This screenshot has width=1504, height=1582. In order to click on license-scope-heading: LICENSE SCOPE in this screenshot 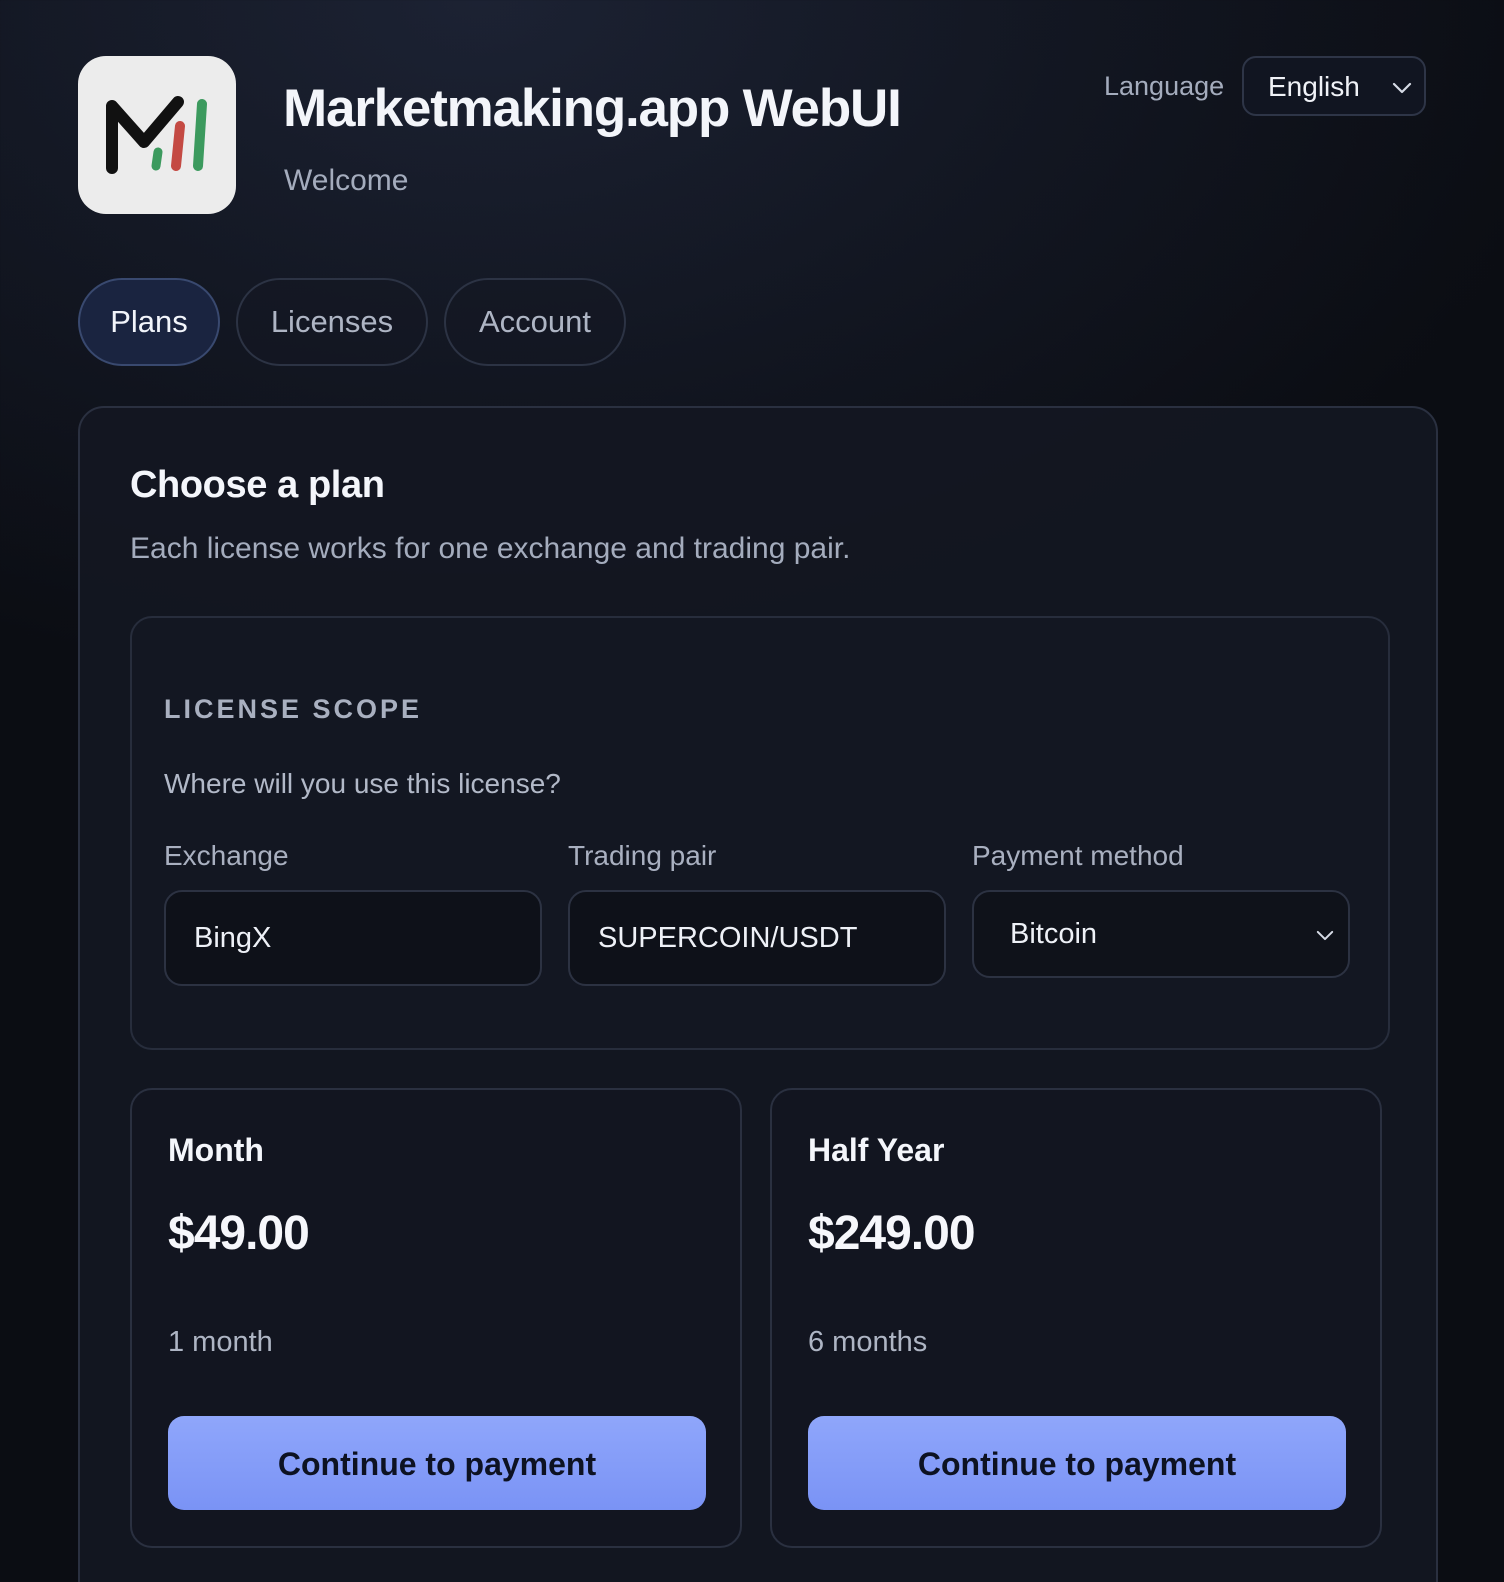, I will do `click(293, 709)`.